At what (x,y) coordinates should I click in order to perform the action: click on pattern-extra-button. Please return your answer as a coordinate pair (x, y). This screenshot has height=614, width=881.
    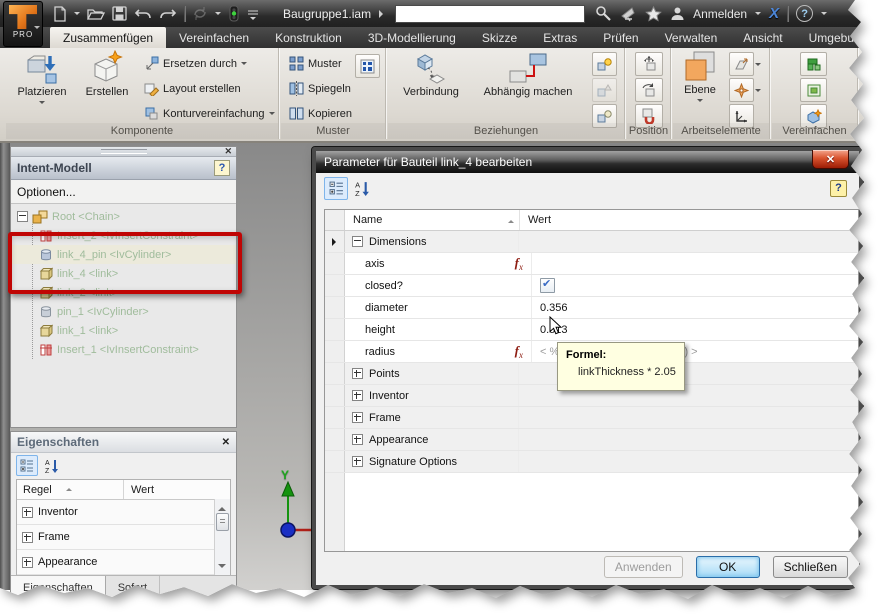
    Looking at the image, I should click on (367, 66).